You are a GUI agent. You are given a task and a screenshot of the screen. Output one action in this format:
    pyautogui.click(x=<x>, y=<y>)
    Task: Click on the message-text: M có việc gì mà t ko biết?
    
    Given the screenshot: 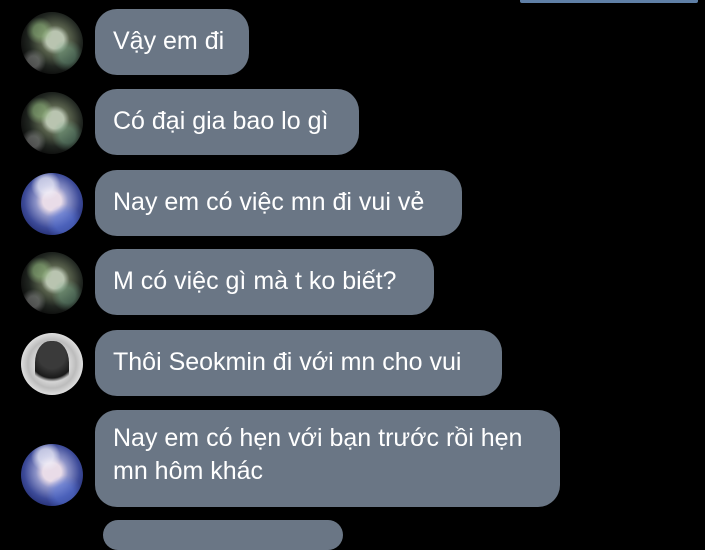 What is the action you would take?
    pyautogui.click(x=255, y=281)
    